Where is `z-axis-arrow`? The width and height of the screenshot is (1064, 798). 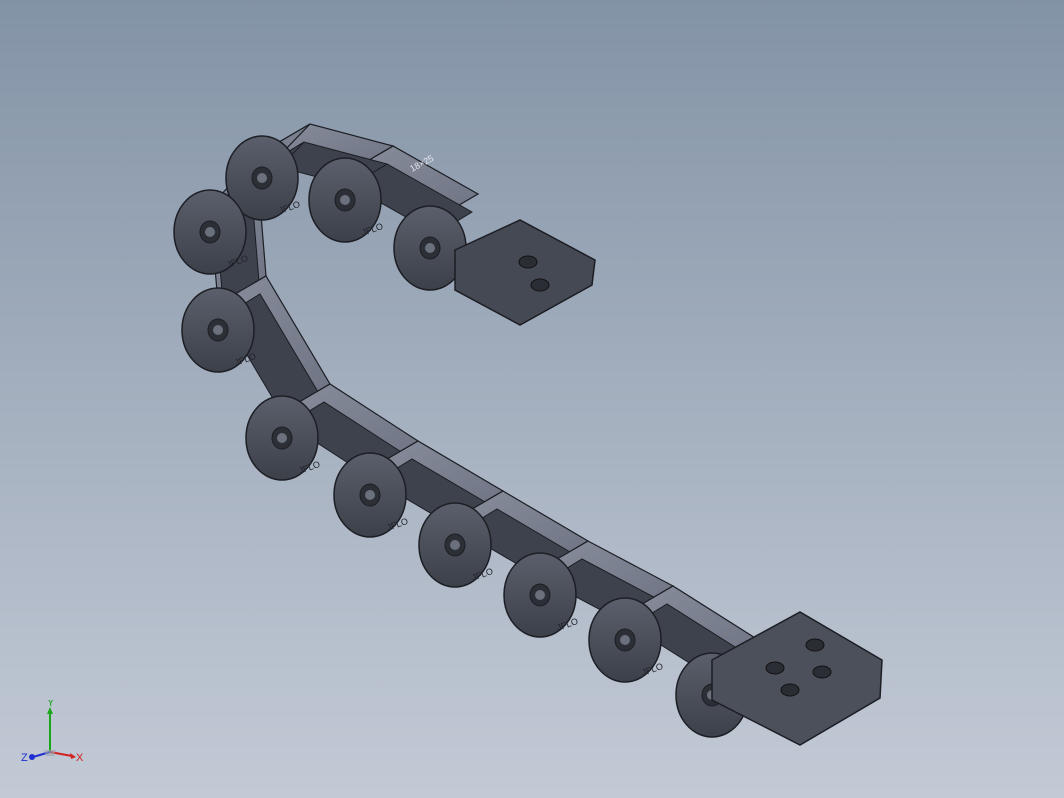 z-axis-arrow is located at coordinates (32, 757).